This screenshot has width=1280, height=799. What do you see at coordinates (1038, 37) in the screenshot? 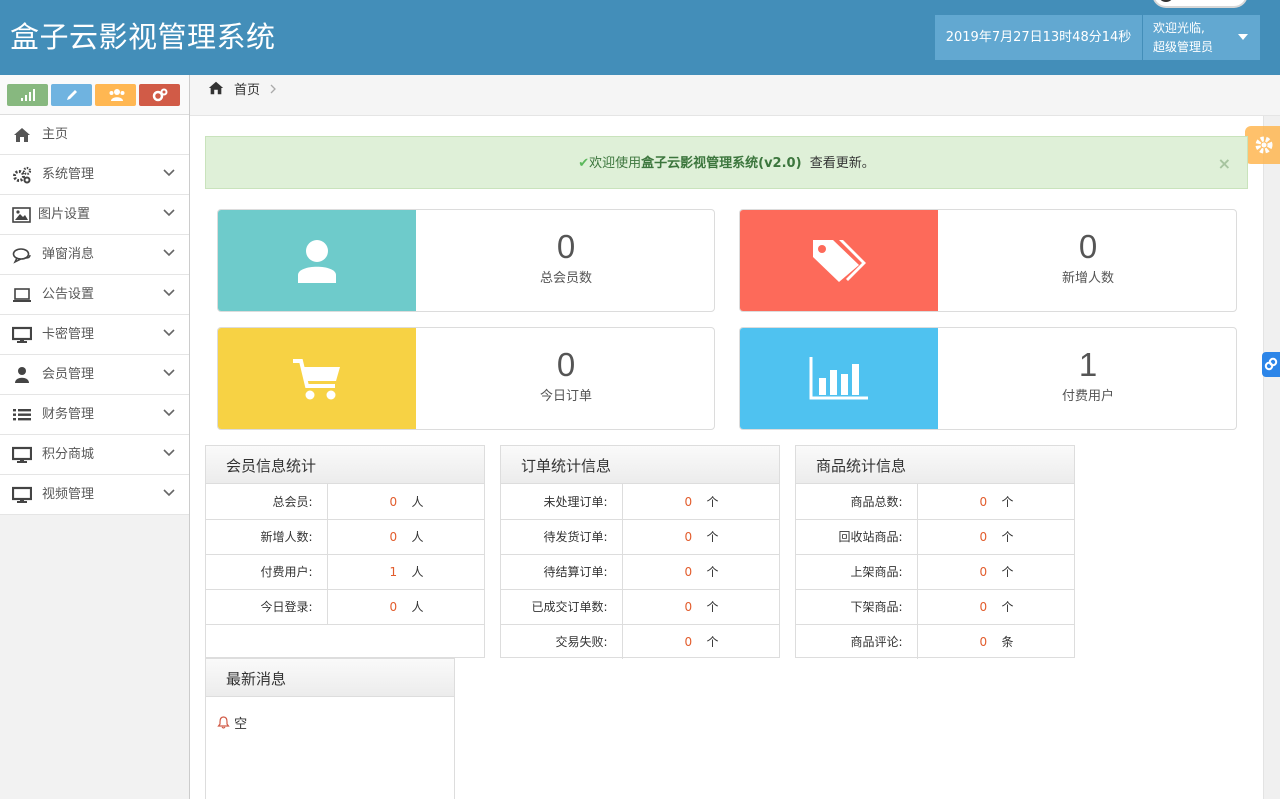
I see `current-datetime: 2019年7月27日13时48分14秒` at bounding box center [1038, 37].